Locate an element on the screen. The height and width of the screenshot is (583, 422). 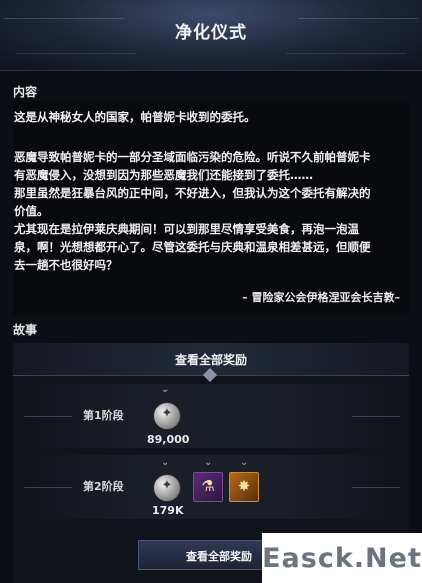
watermark: Easck.Net is located at coordinates (342, 558).